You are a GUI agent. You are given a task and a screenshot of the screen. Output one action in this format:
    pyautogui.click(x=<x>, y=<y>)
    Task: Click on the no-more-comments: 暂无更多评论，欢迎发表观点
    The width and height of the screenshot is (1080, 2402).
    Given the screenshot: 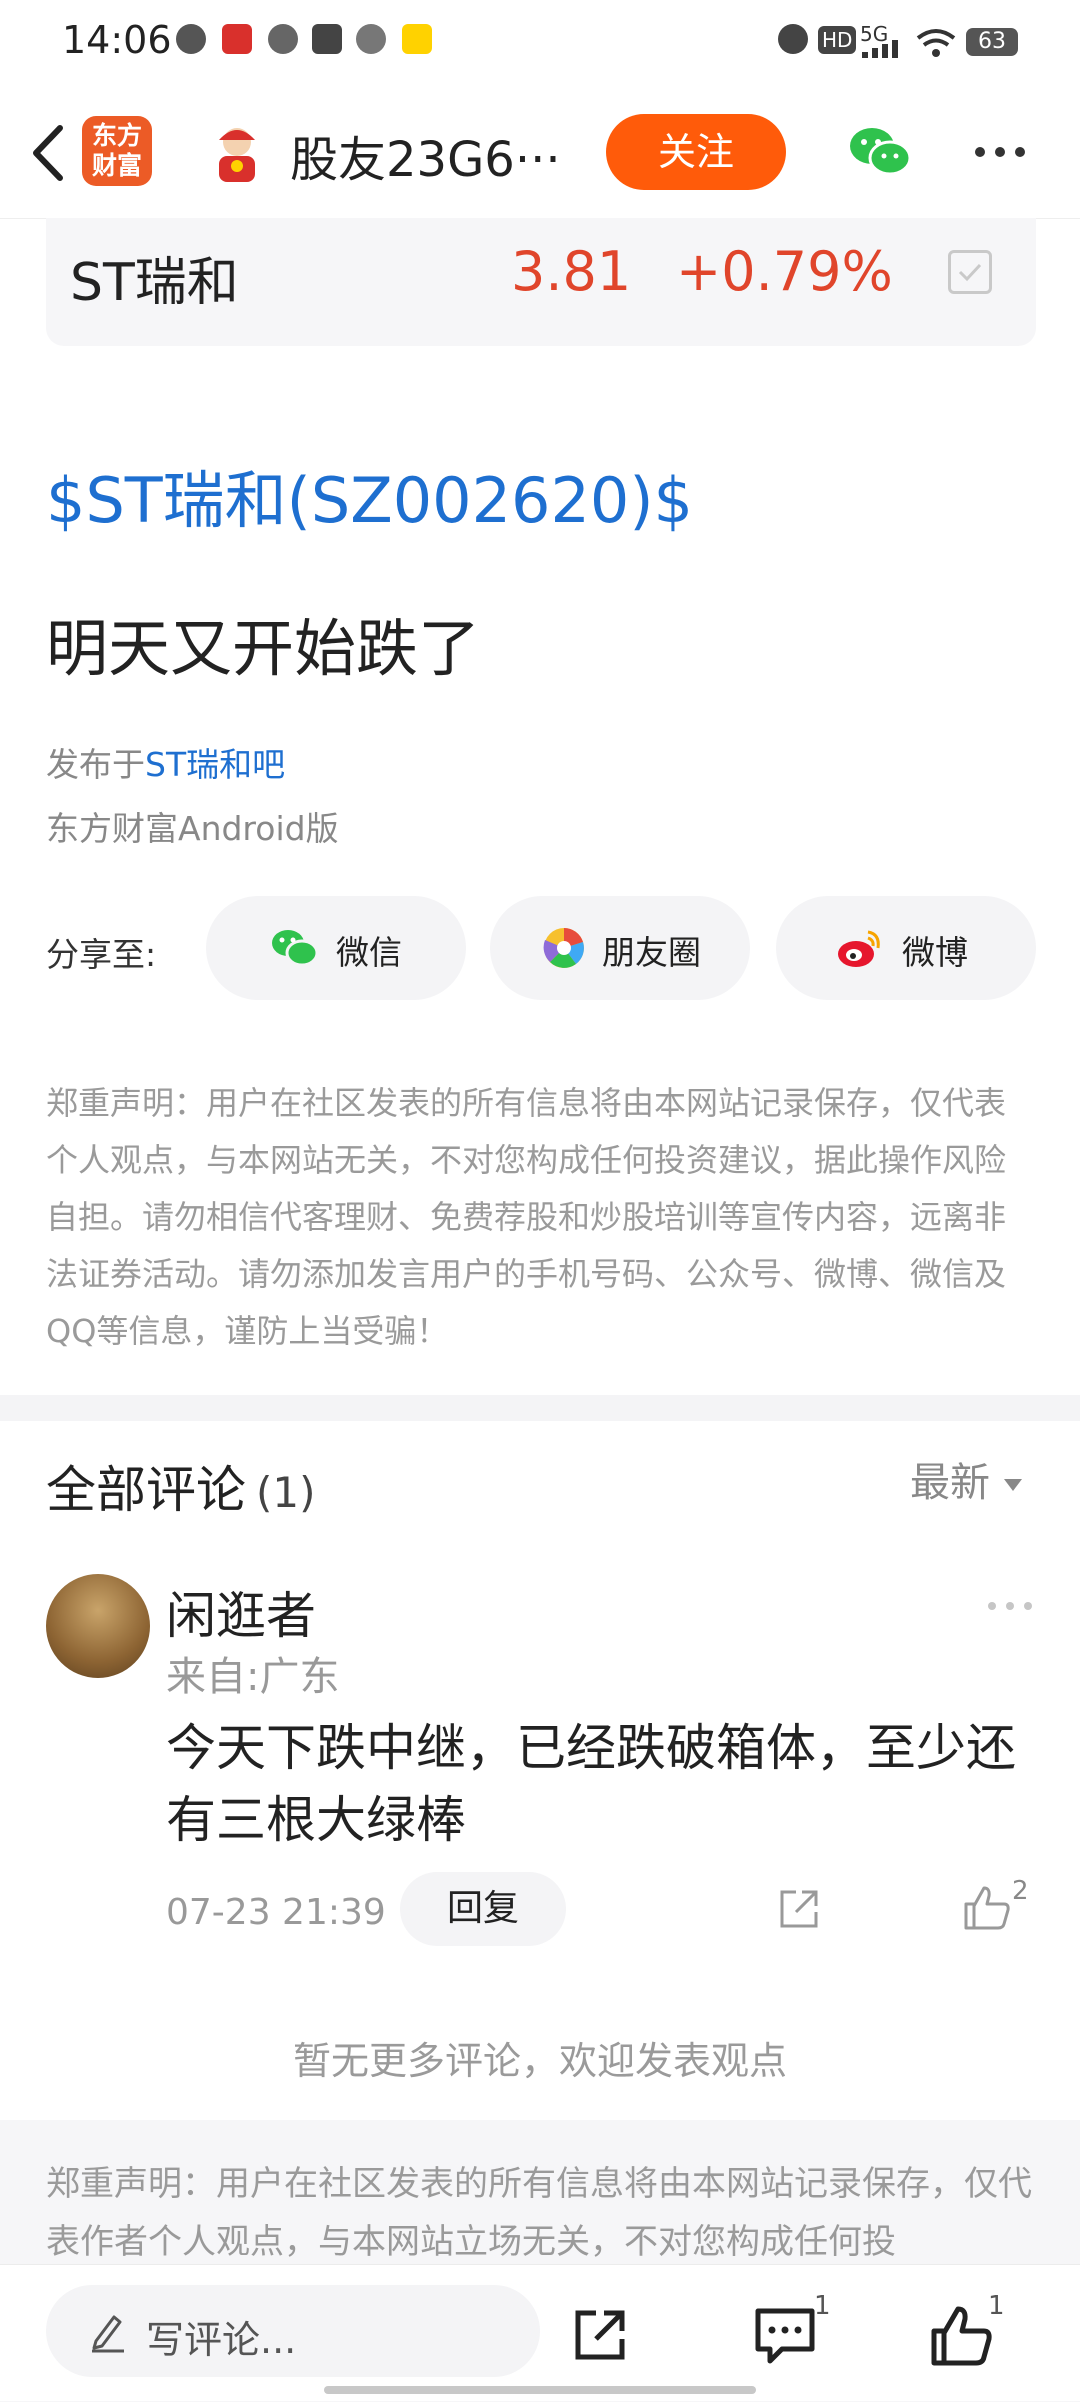 What is the action you would take?
    pyautogui.click(x=539, y=2061)
    